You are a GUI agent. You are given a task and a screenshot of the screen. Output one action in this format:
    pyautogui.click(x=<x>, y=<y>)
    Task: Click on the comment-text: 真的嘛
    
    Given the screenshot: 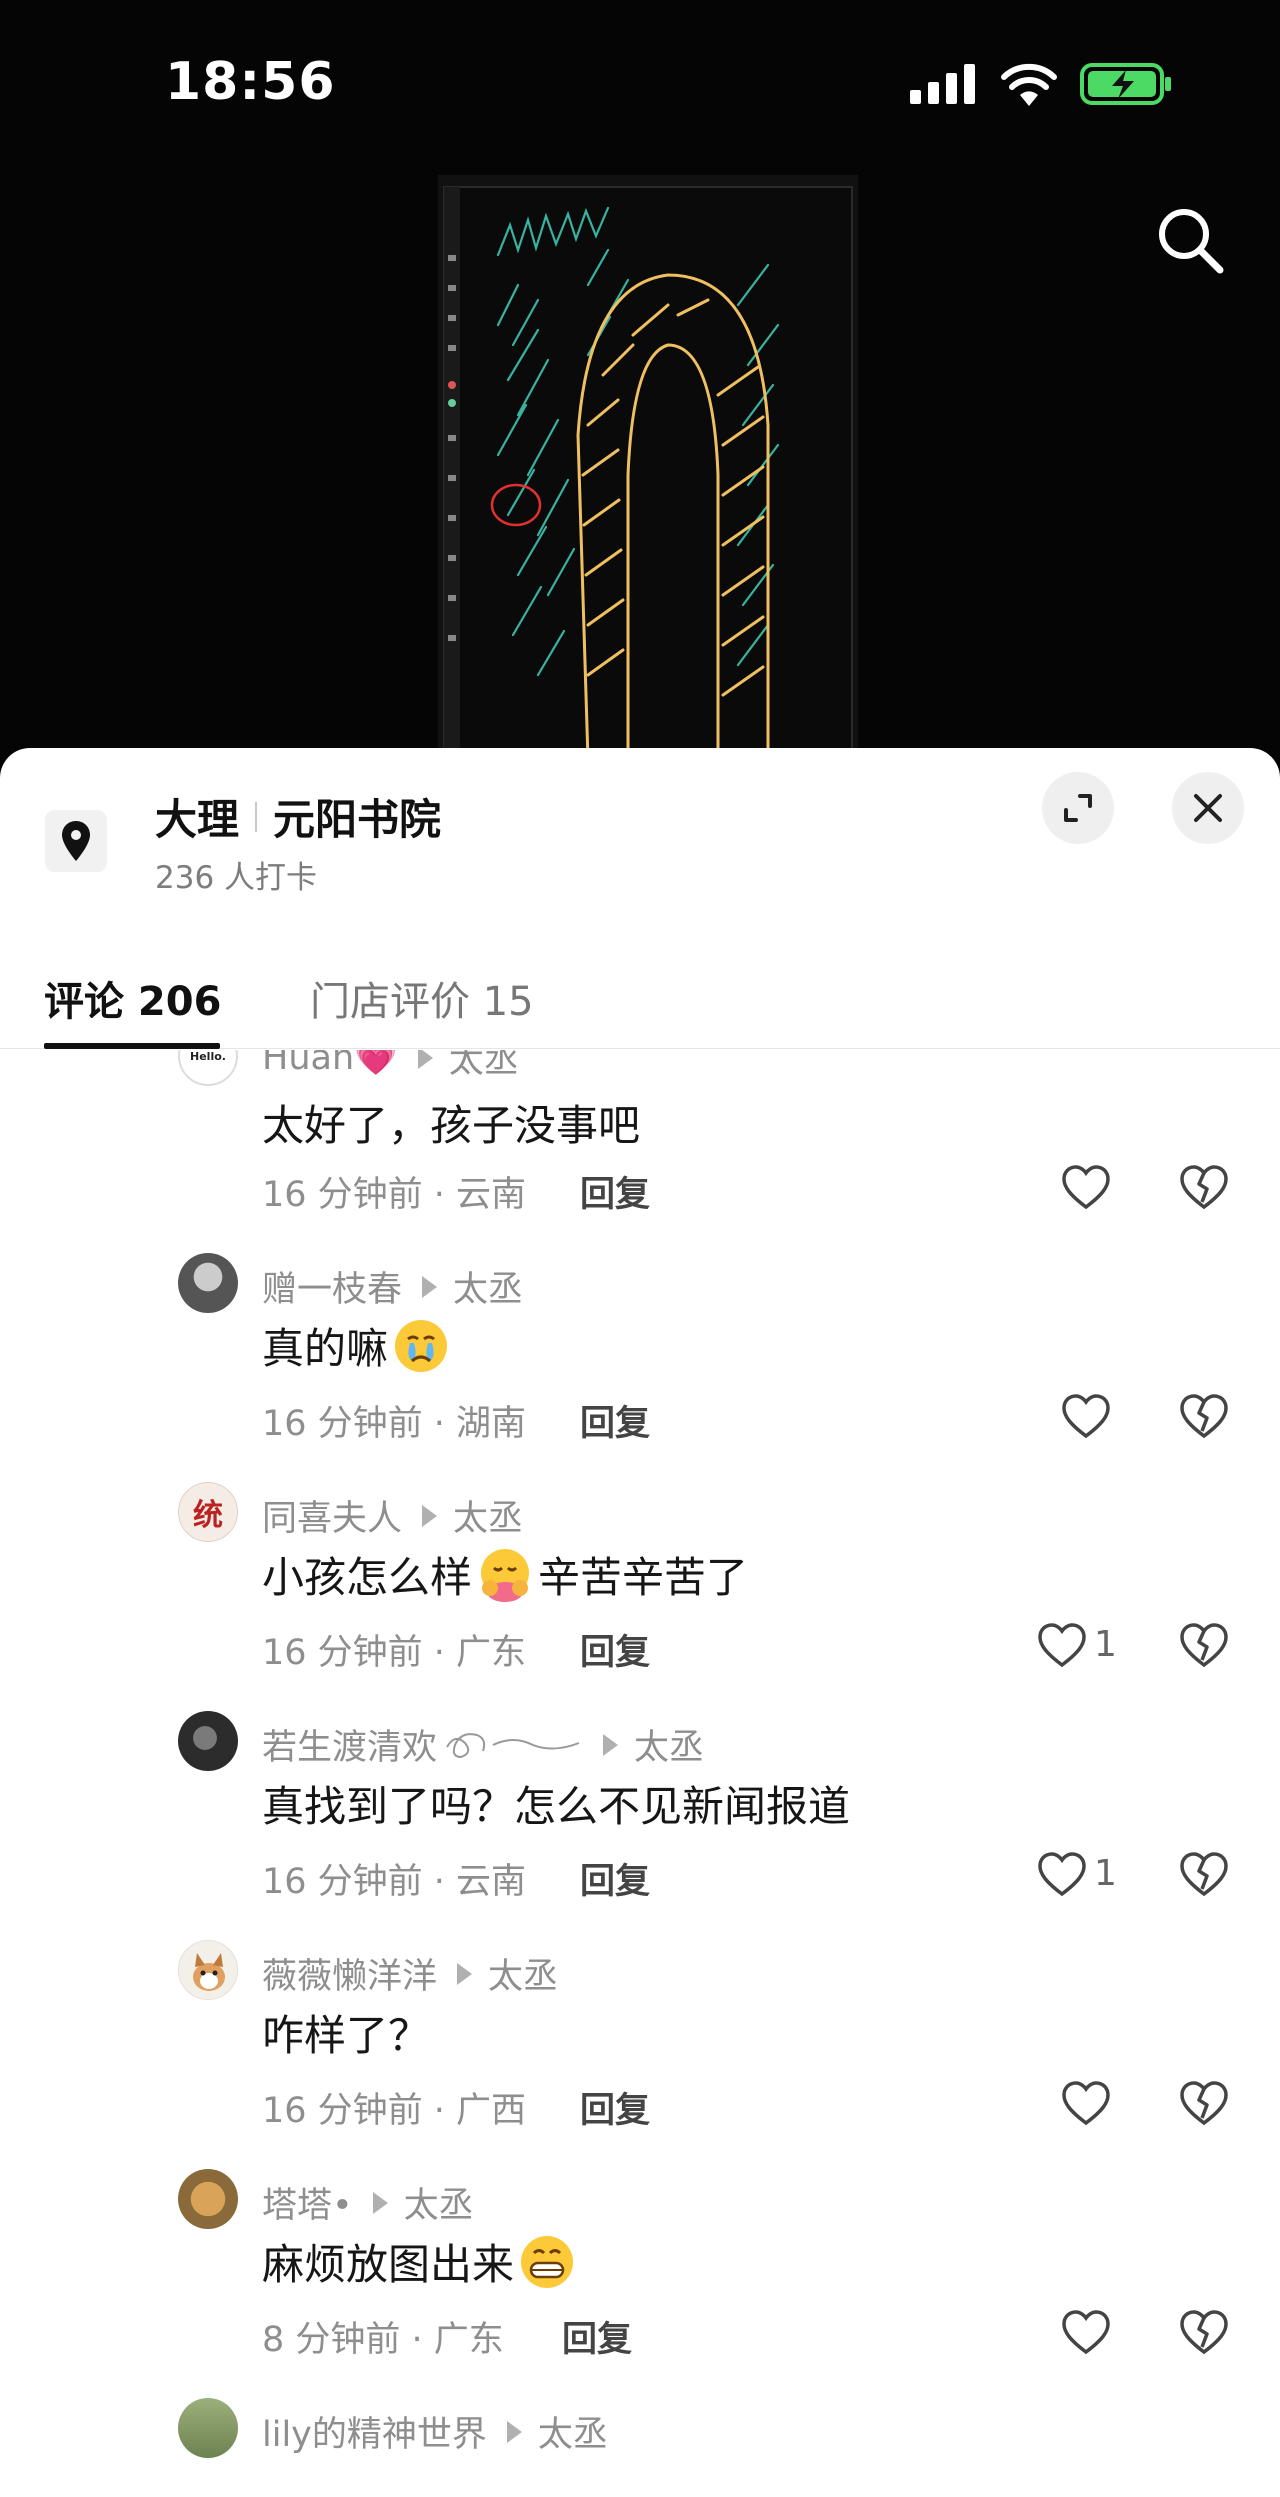 What is the action you would take?
    pyautogui.click(x=358, y=1345)
    